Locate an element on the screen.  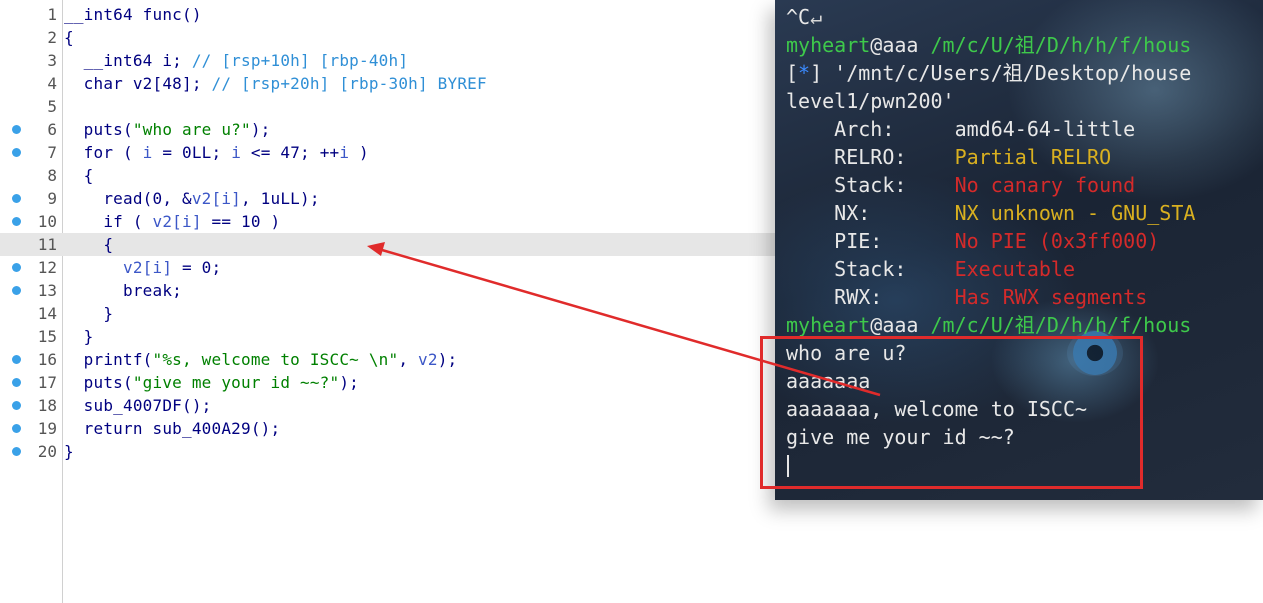
code-line: 8 { is located at coordinates (388, 175).